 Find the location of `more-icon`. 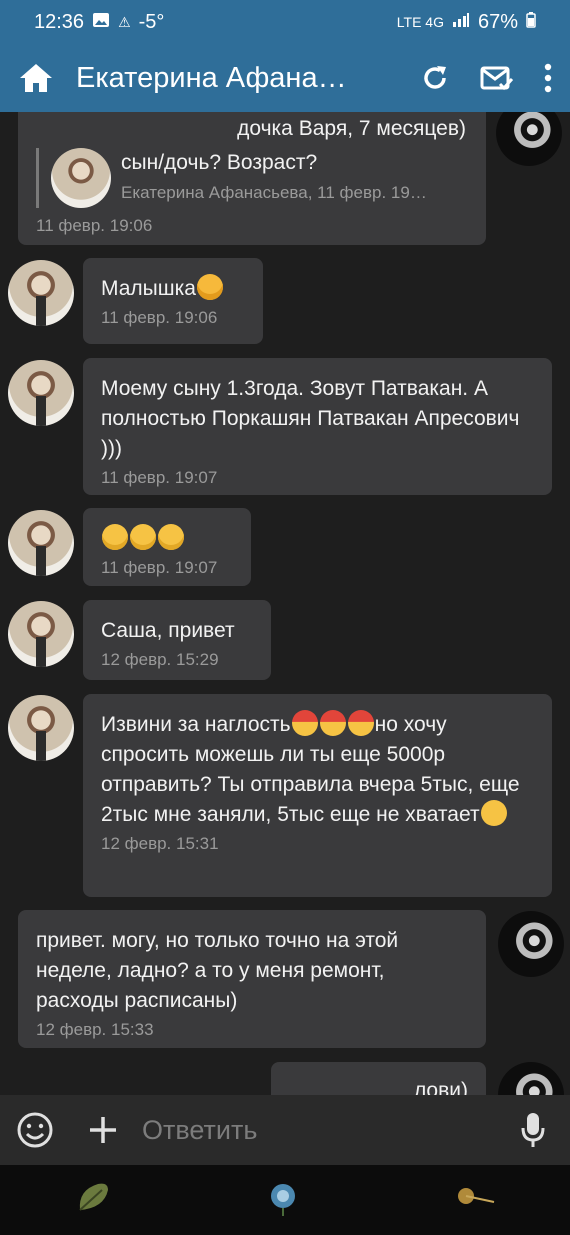

more-icon is located at coordinates (548, 78).